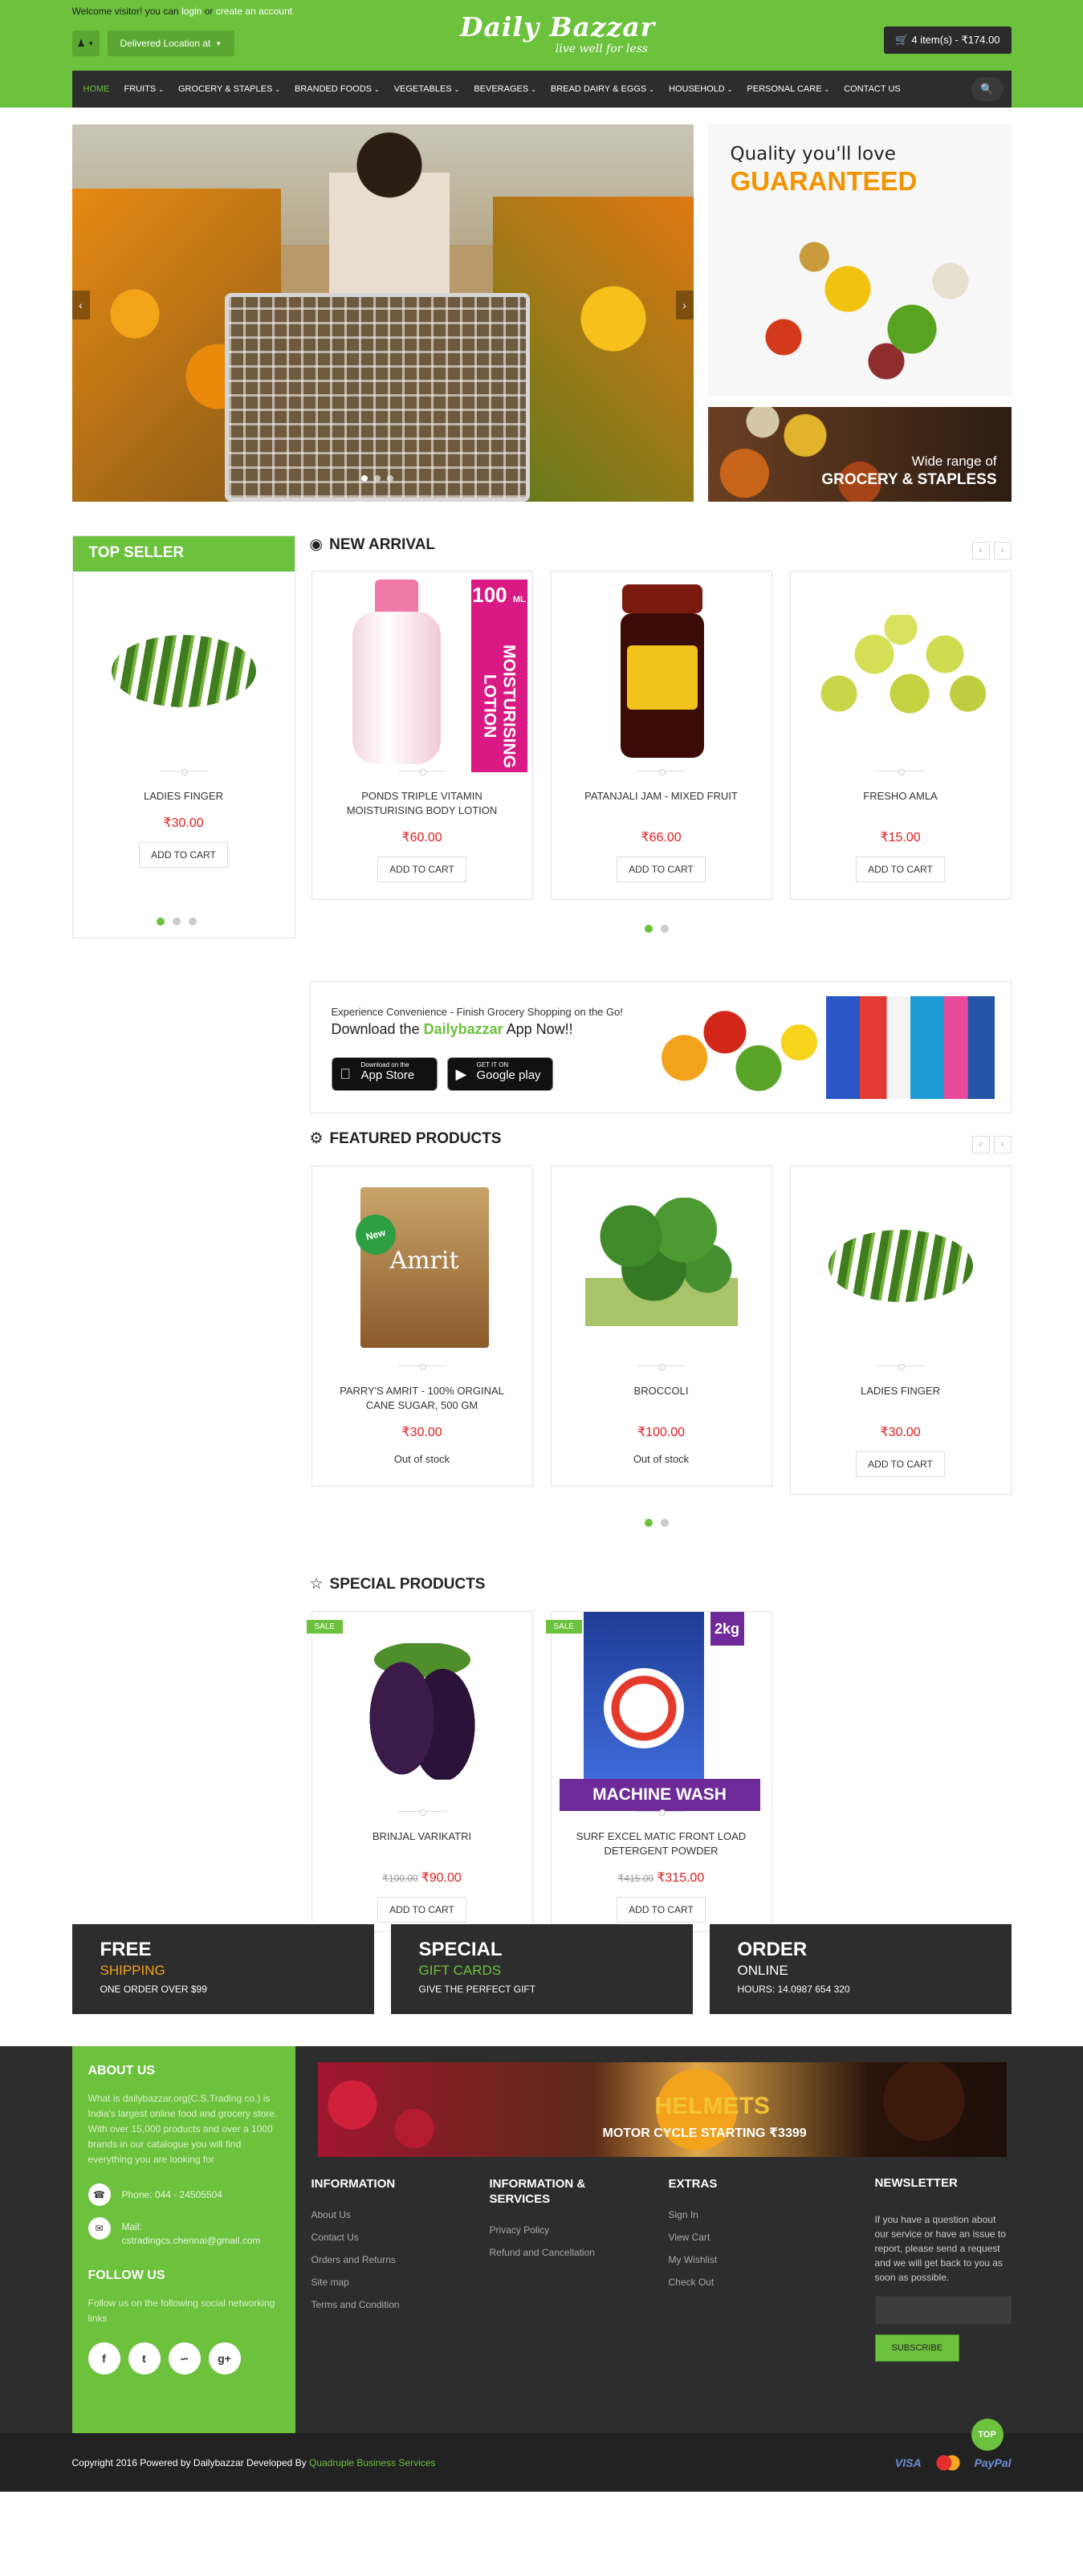  What do you see at coordinates (145, 2359) in the screenshot?
I see `twitter-icon: t` at bounding box center [145, 2359].